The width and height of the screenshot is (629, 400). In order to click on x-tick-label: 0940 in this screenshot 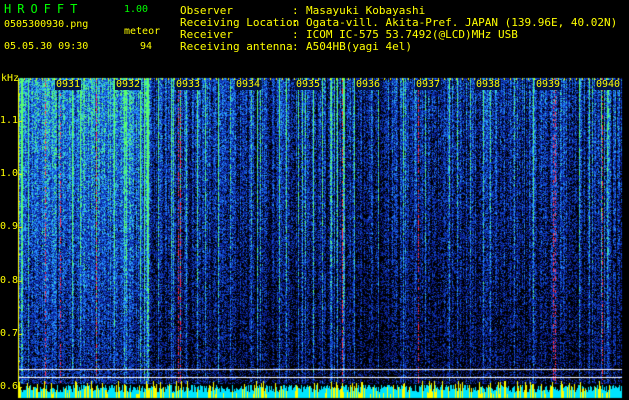, I will do `click(608, 84)`.